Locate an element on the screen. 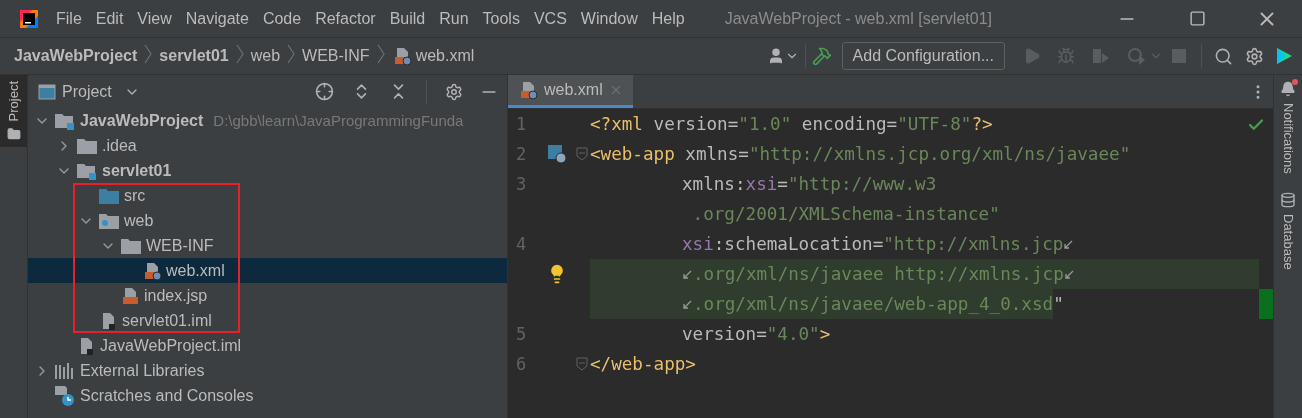 This screenshot has width=1302, height=418. line-number: 4 is located at coordinates (521, 244).